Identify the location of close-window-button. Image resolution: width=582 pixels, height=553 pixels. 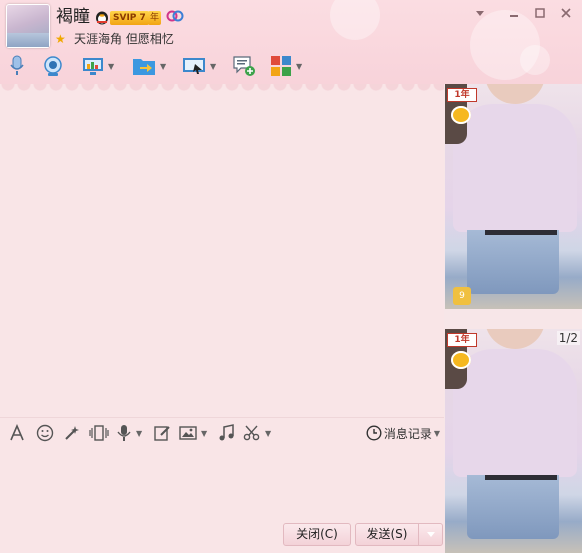
(566, 15).